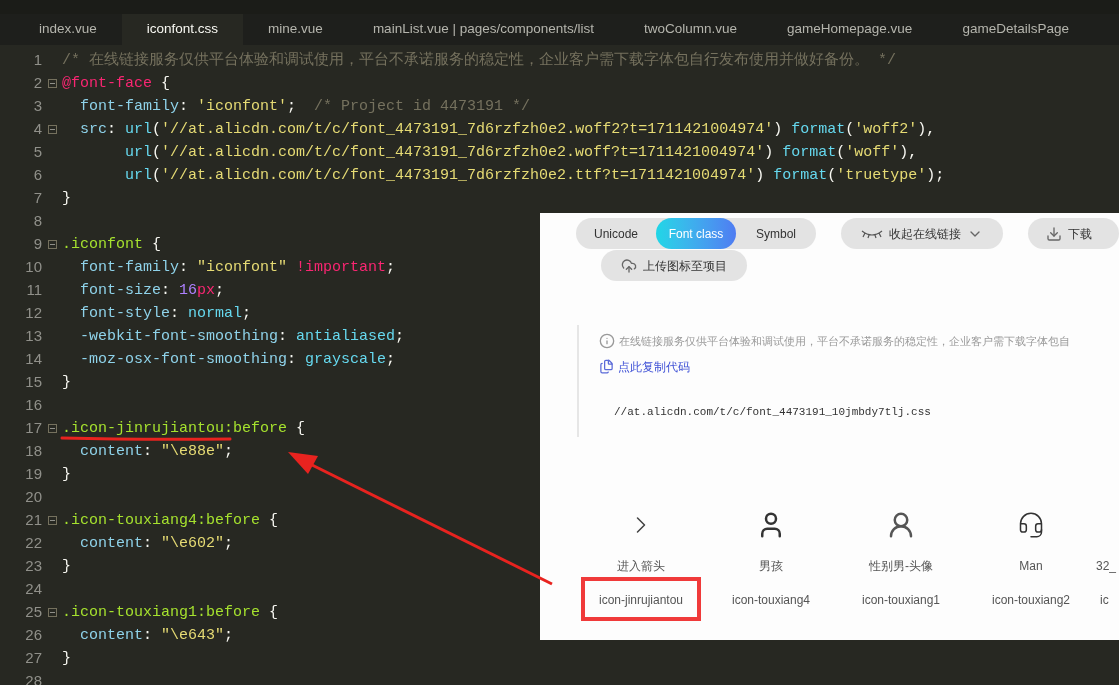  I want to click on line-number: 10, so click(33, 267).